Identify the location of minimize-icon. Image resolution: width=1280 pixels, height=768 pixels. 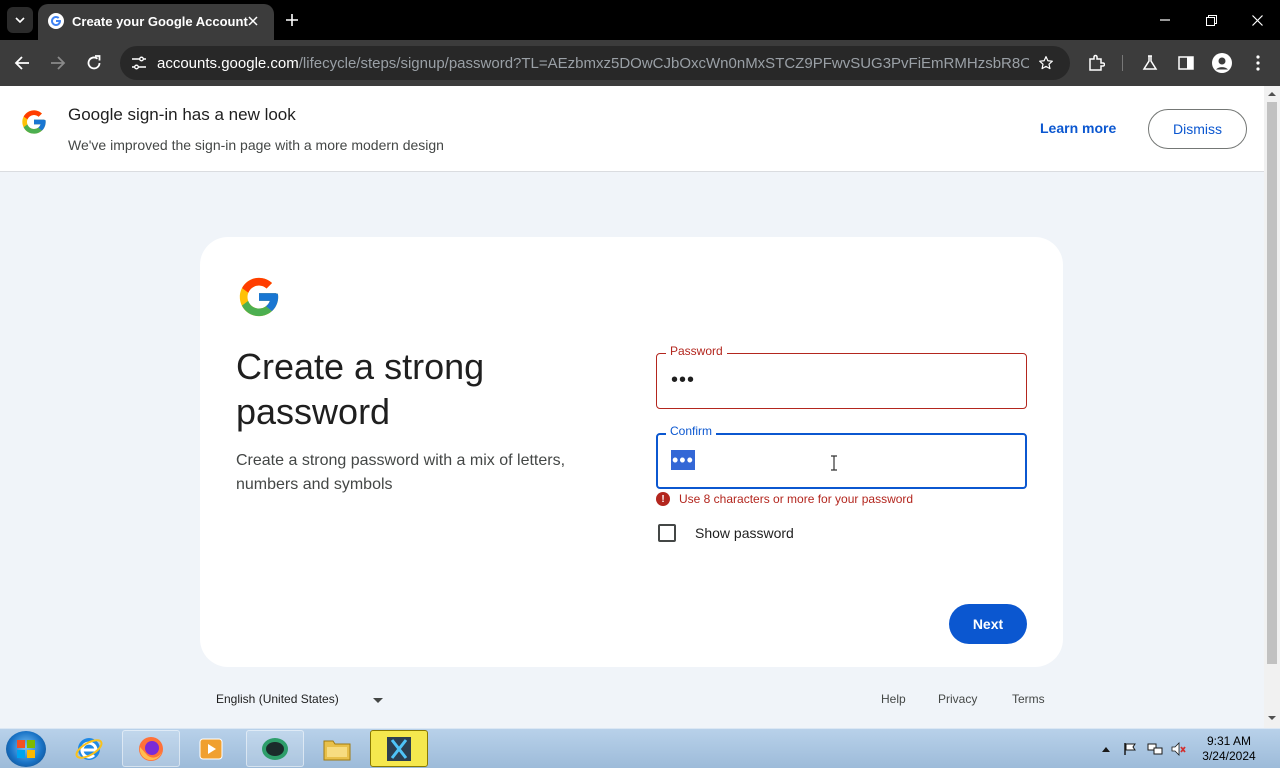
(1165, 20).